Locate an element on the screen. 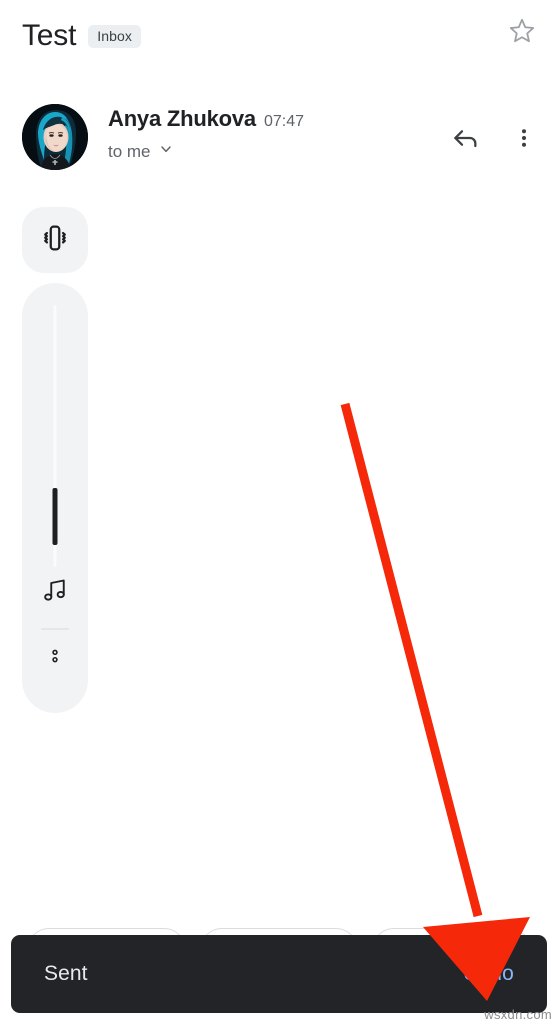 The width and height of the screenshot is (558, 1024). volume-slider-thumb is located at coordinates (55, 516).